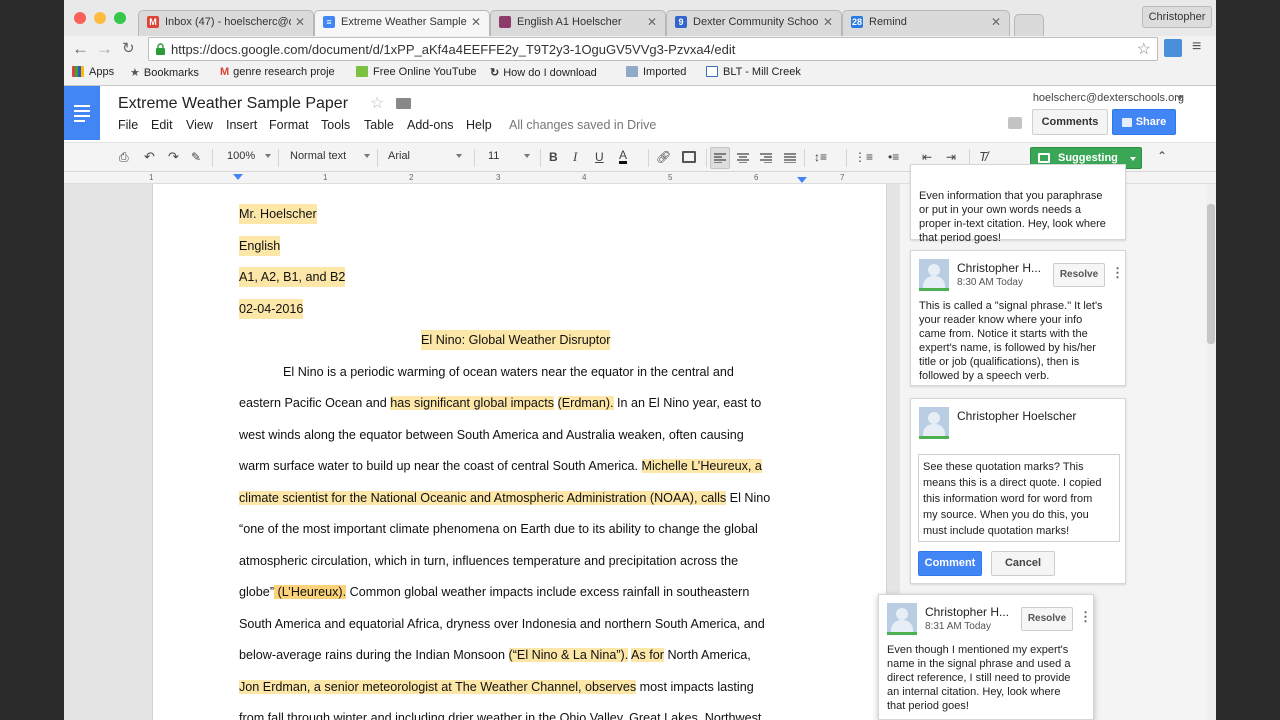 The height and width of the screenshot is (720, 1280). I want to click on line-spacing-icon: ↕≡, so click(820, 157).